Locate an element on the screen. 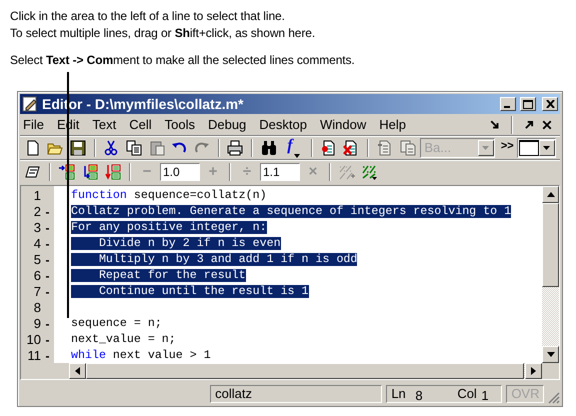 The image size is (576, 416). input-field: 1.0 is located at coordinates (180, 172).